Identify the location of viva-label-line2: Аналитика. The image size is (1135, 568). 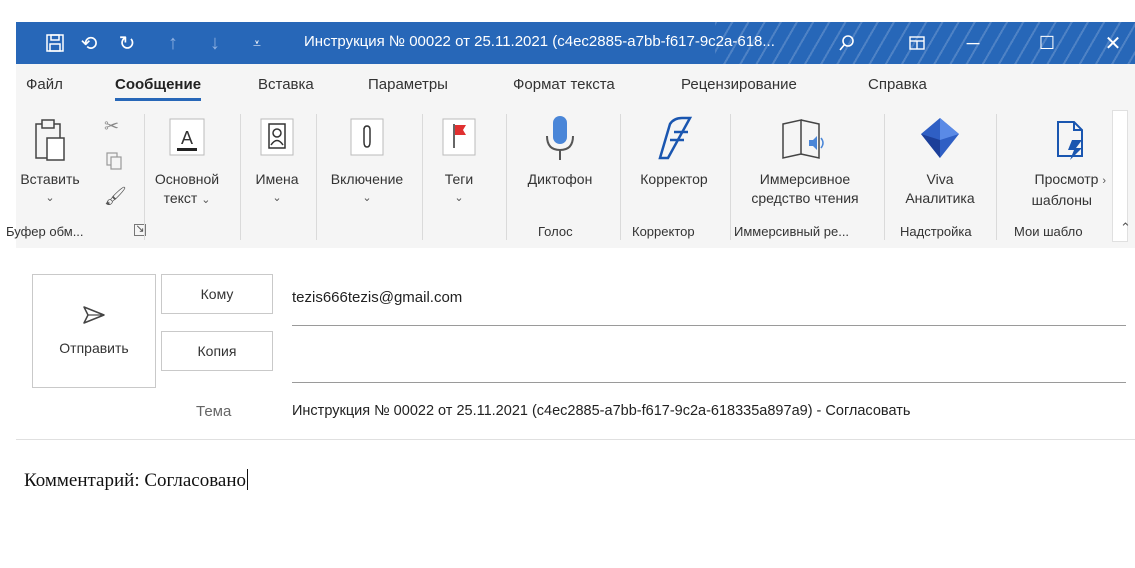
(940, 198).